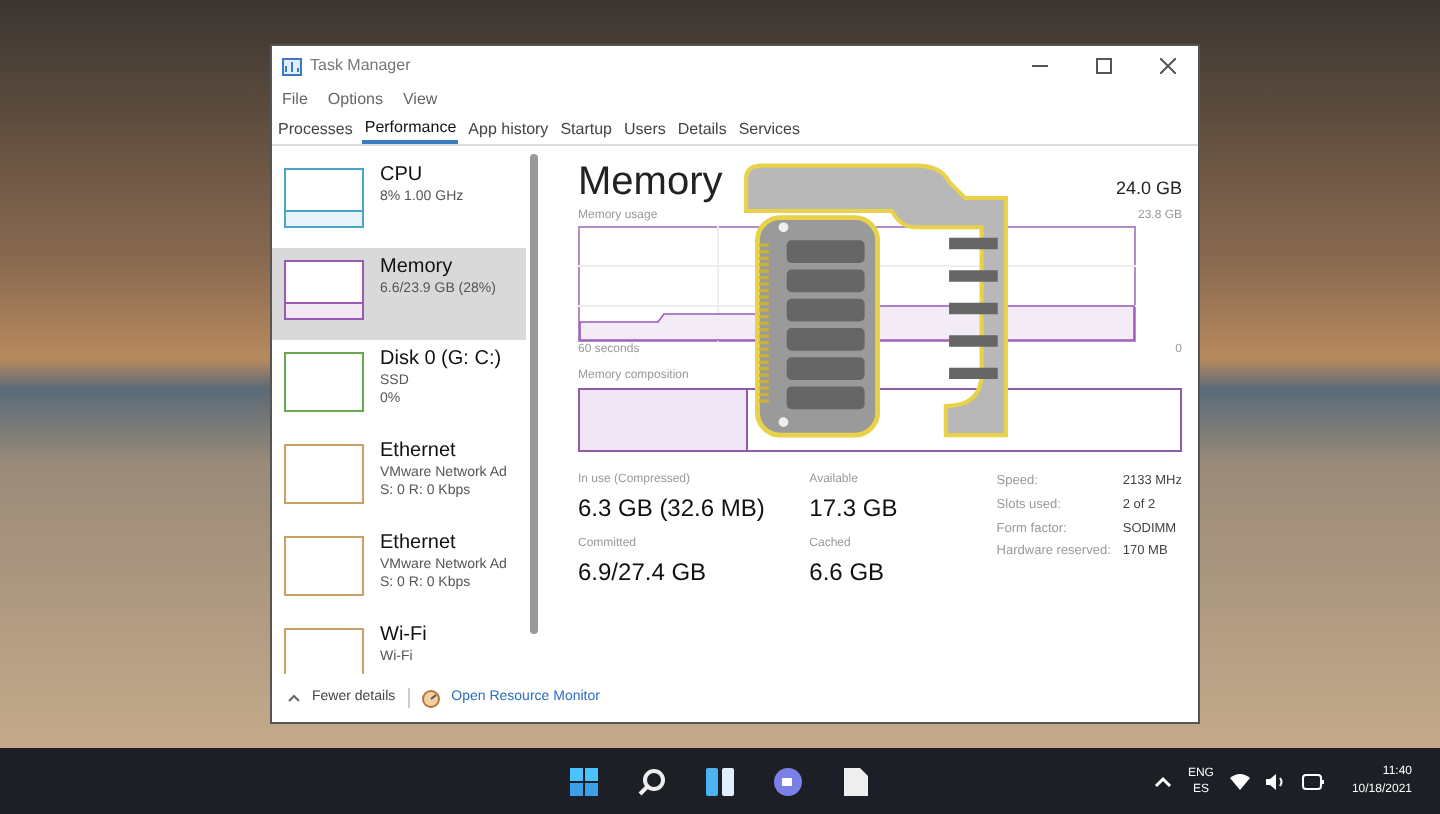 Image resolution: width=1440 pixels, height=814 pixels. What do you see at coordinates (403, 636) in the screenshot?
I see `item-title: Wi-Fi` at bounding box center [403, 636].